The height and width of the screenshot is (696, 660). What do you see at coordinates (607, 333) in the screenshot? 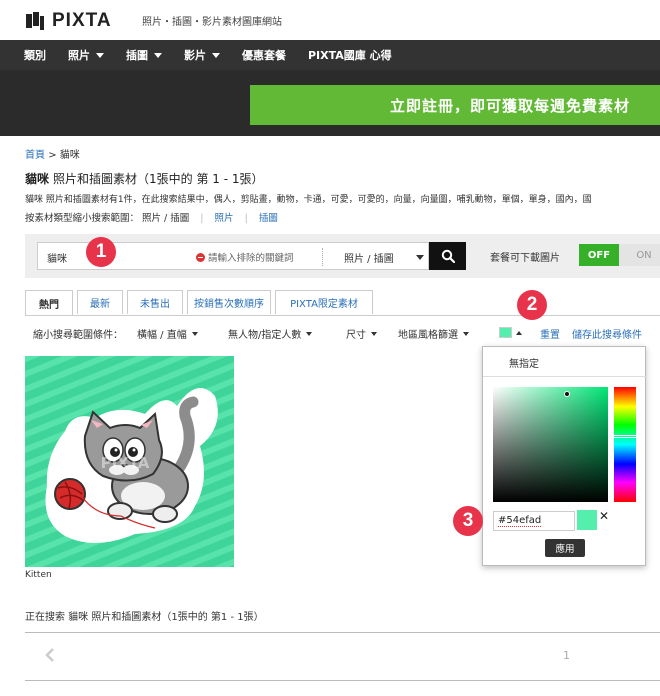
I see `save-search-link: 儲存此搜尋條件` at bounding box center [607, 333].